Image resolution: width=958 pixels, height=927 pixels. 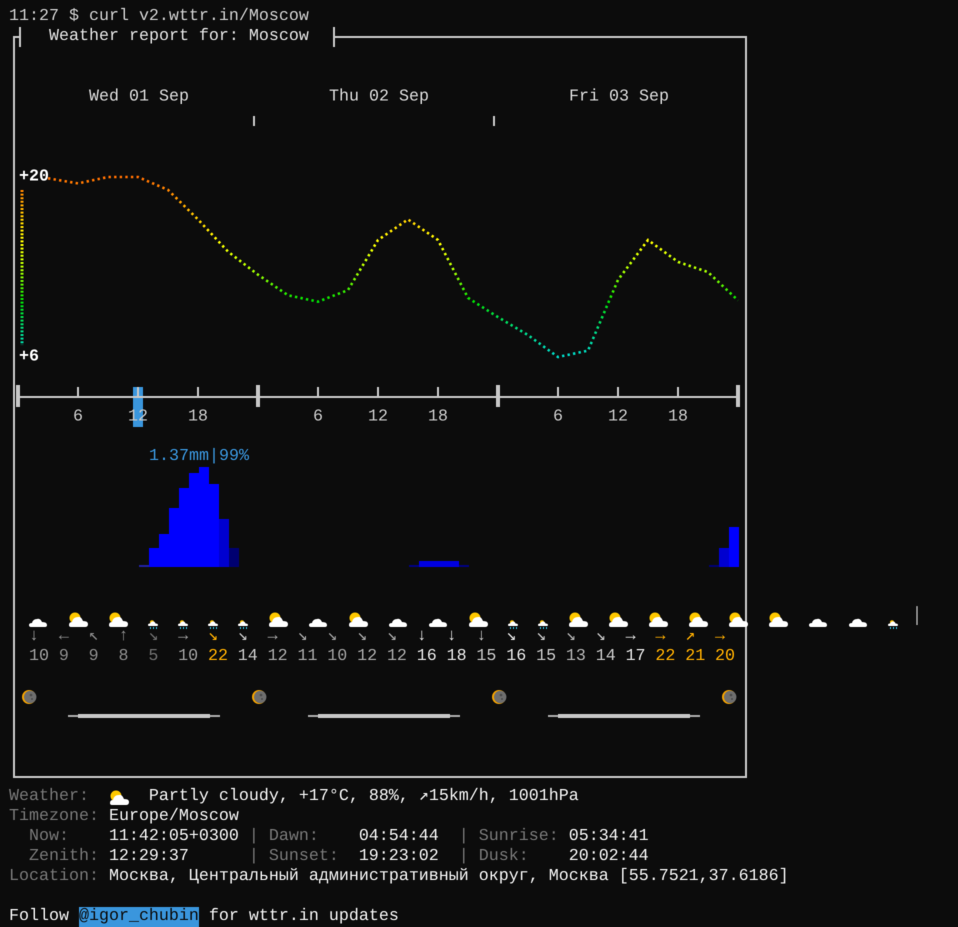 I want to click on frame-title: Weather report for: Moscow, so click(x=177, y=37).